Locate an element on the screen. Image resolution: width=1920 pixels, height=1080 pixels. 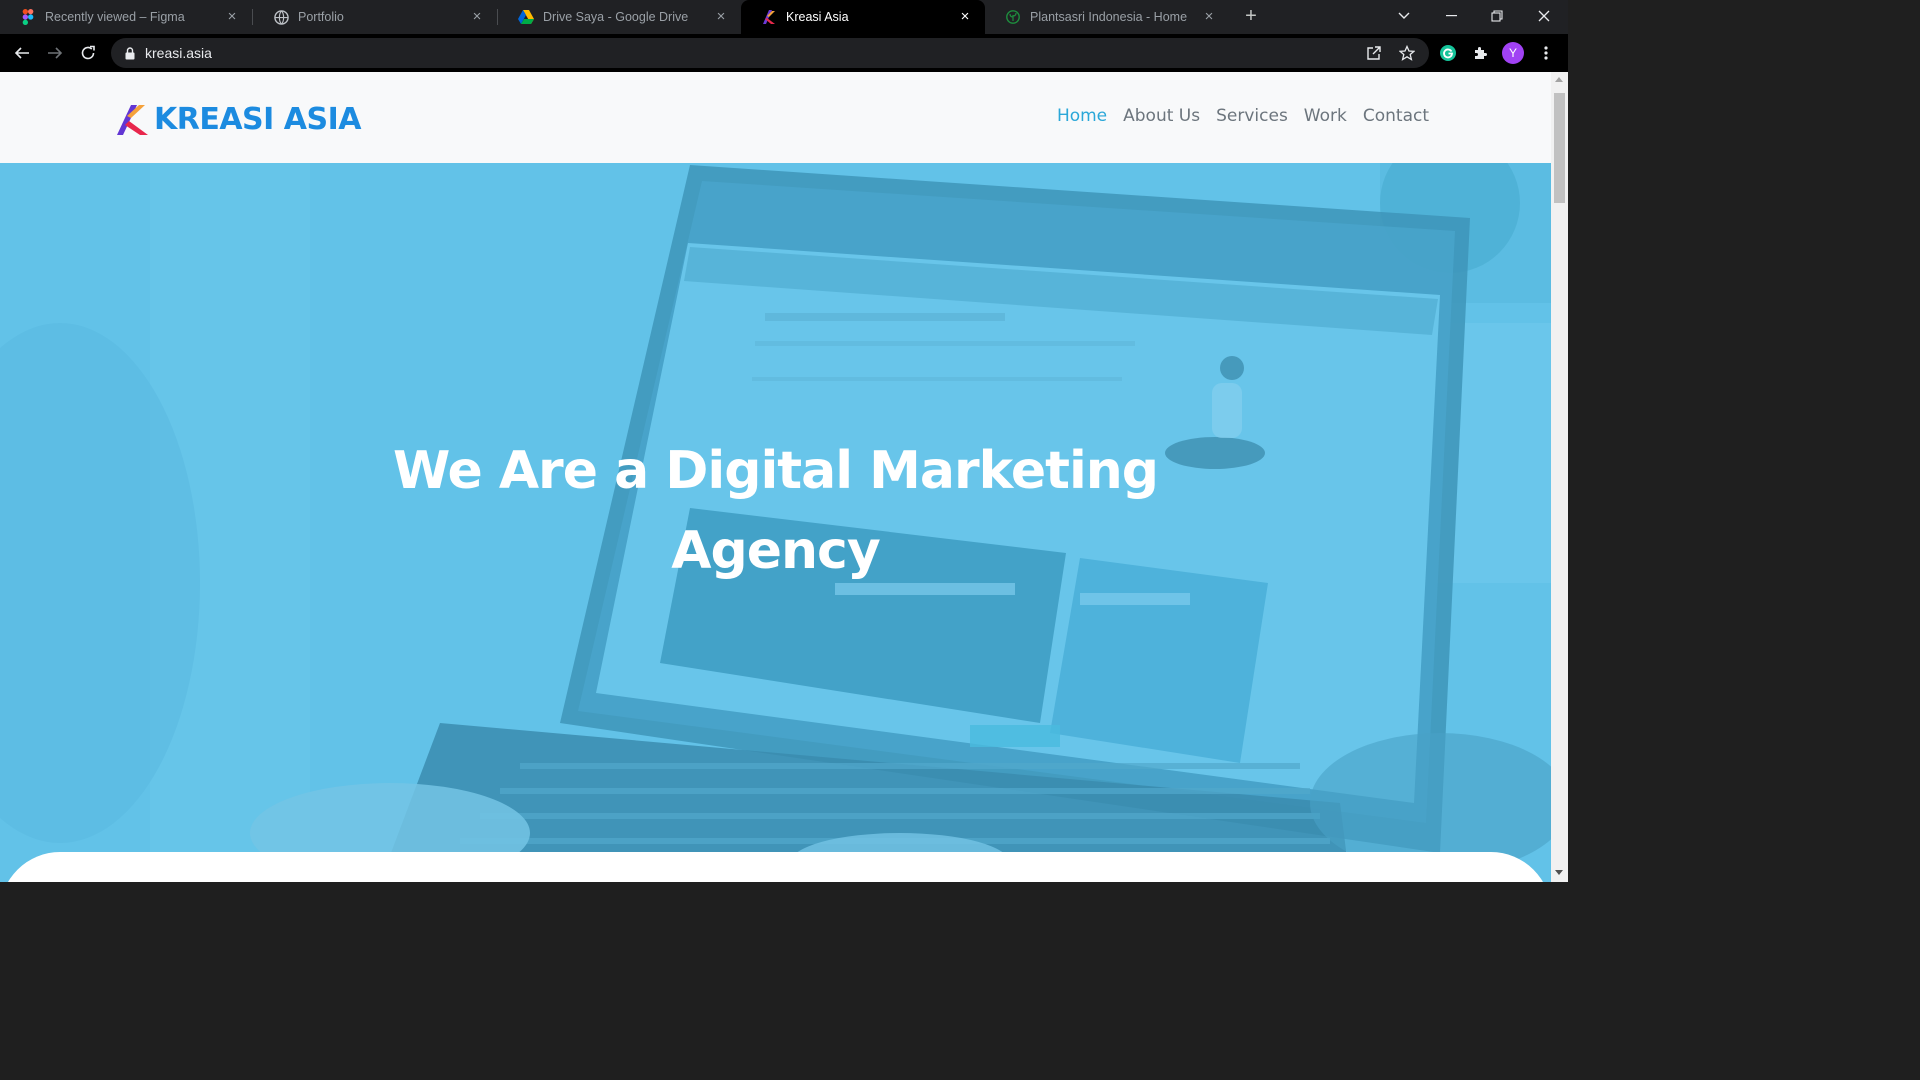
hero-title-line-2: Agency is located at coordinates (775, 551).